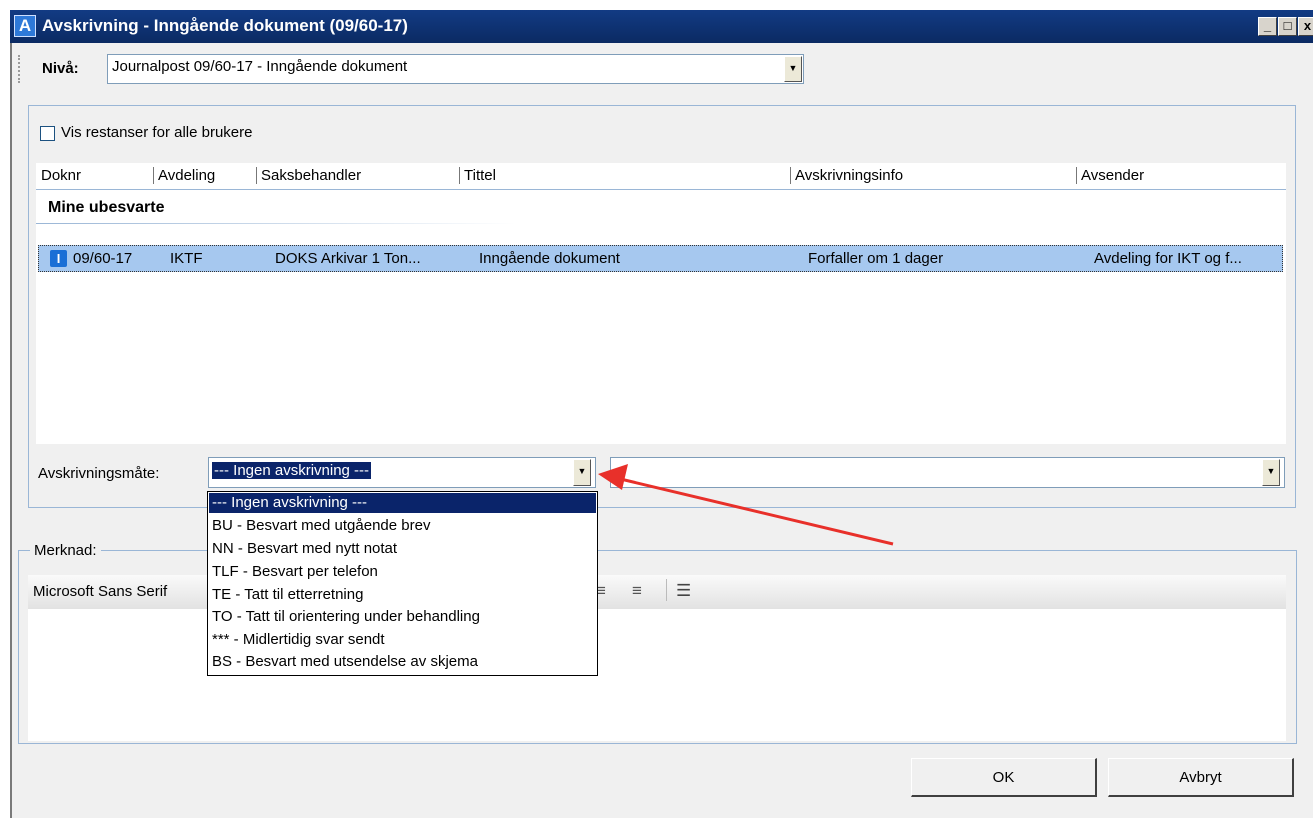 The image size is (1313, 818). I want to click on cancel-button: Avbryt, so click(1201, 777).